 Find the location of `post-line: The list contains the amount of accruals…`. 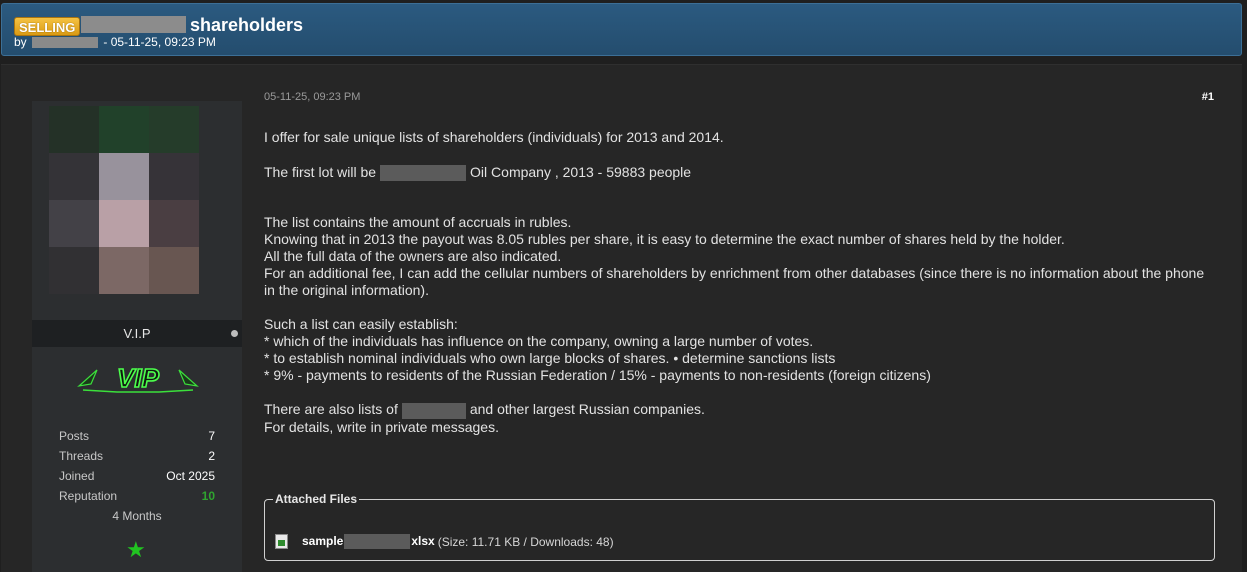

post-line: The list contains the amount of accruals… is located at coordinates (418, 222).